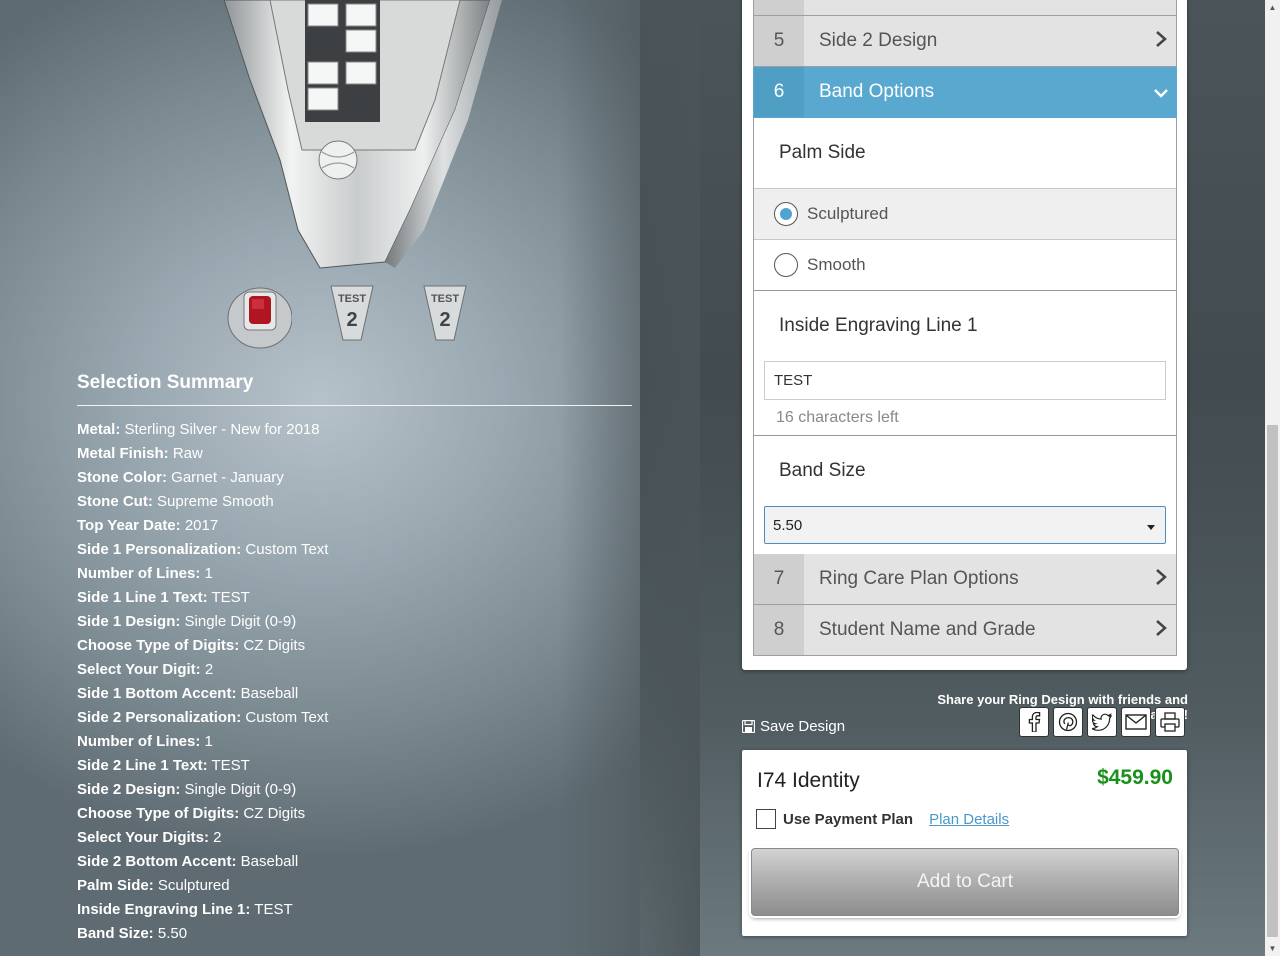 The height and width of the screenshot is (956, 1280). Describe the element at coordinates (965, 92) in the screenshot. I see `step-band-options: 6 Band Options` at that location.